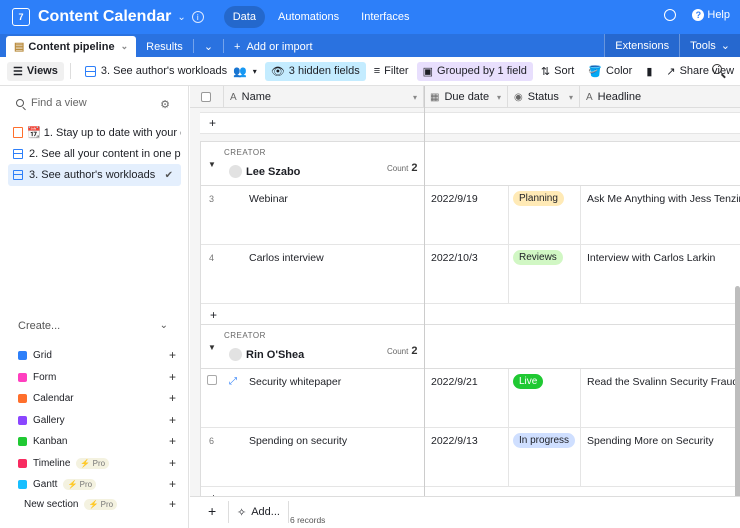  Describe the element at coordinates (97, 420) in the screenshot. I see `create-gallery-button: Gallery +` at that location.